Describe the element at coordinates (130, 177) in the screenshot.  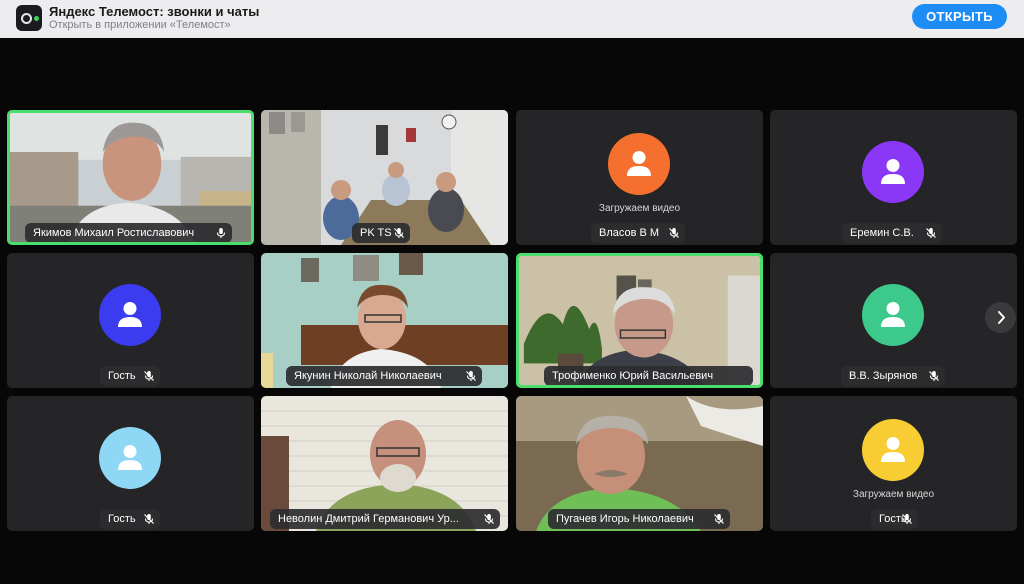
I see `participant-tile-0: Якимов Михаил Ростиславович` at that location.